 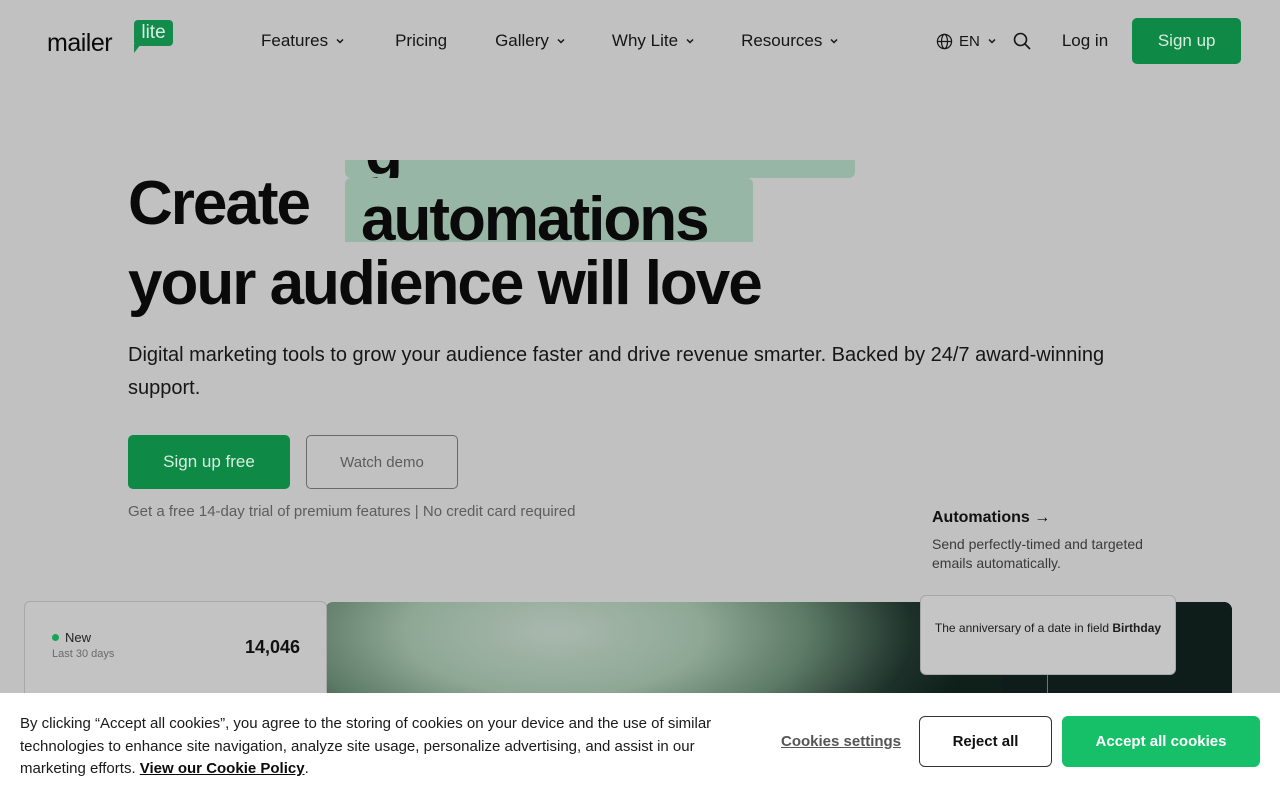 I want to click on header-actions: EN Log in Sign up, so click(x=1089, y=41).